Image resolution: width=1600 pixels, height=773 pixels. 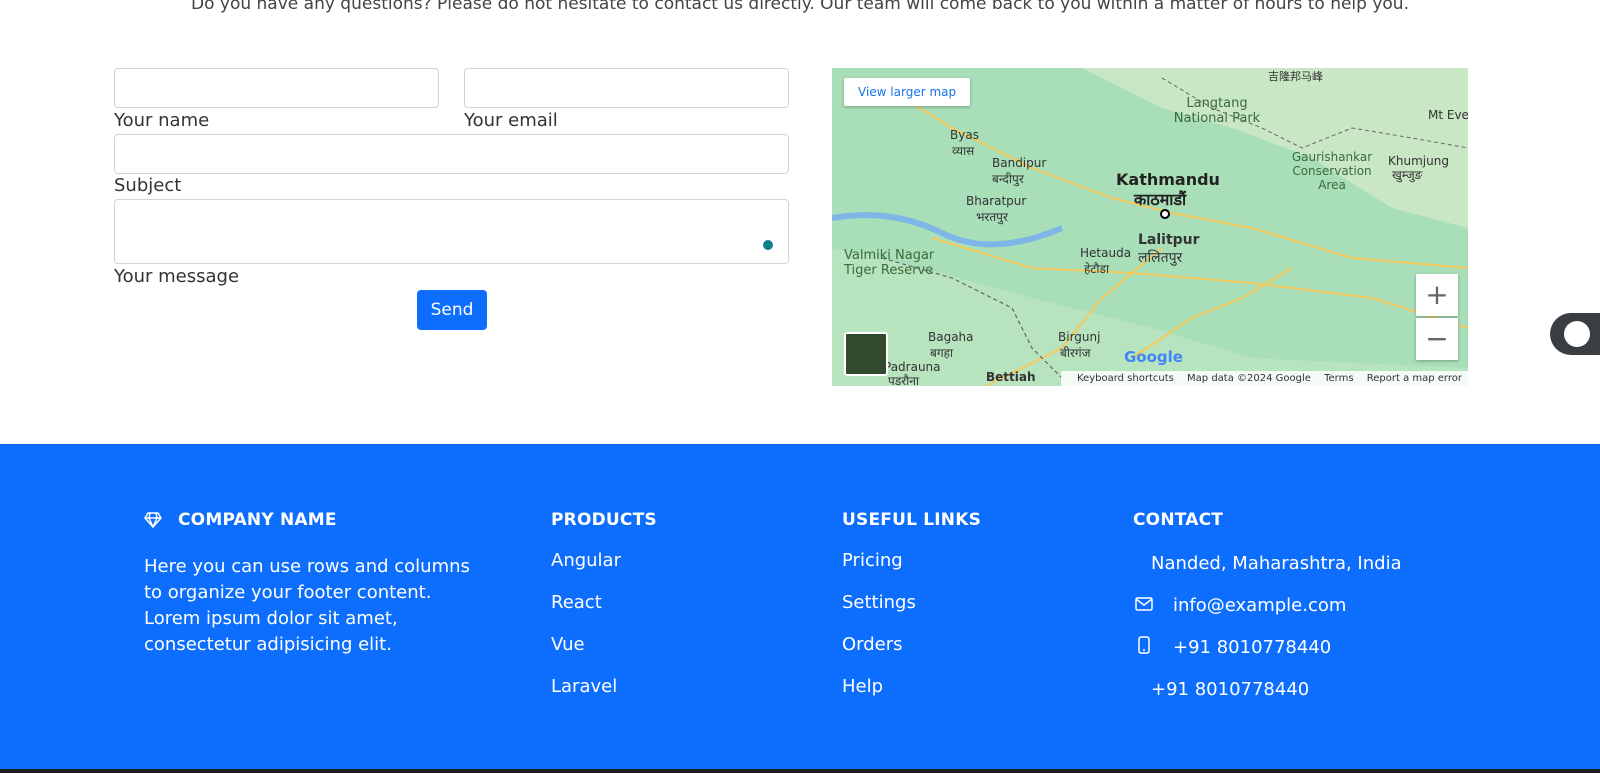 I want to click on map-place: Valmiki Nagar Tiger Reserve, so click(x=889, y=263).